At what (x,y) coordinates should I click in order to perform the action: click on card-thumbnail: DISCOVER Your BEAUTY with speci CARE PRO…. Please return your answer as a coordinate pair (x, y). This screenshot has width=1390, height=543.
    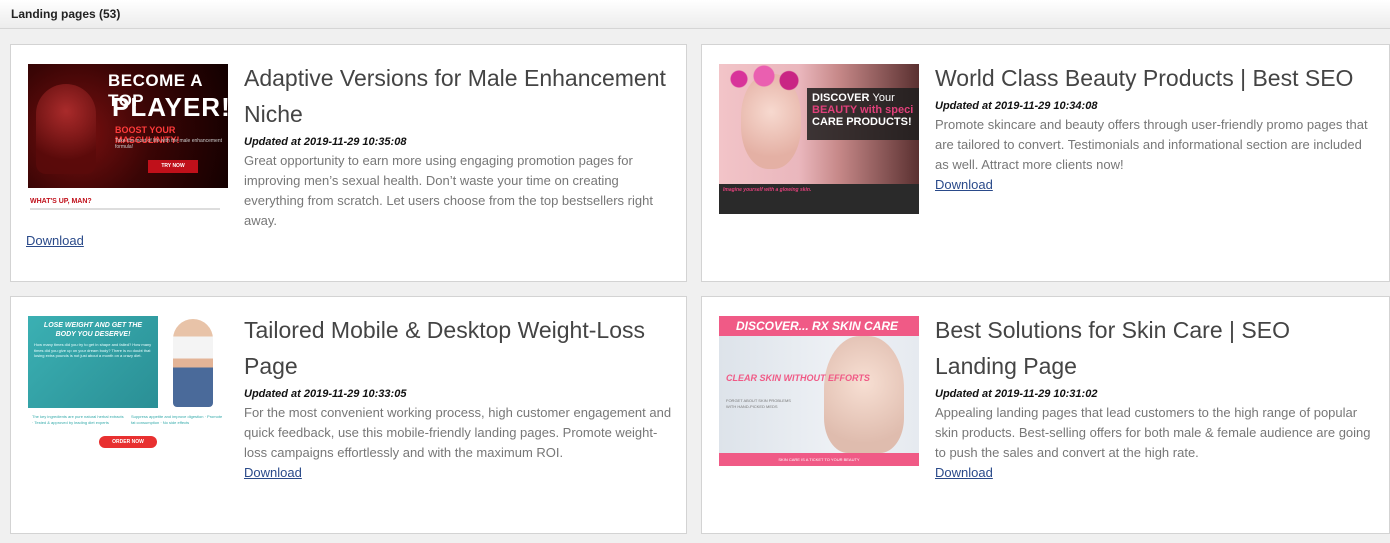
    Looking at the image, I should click on (819, 139).